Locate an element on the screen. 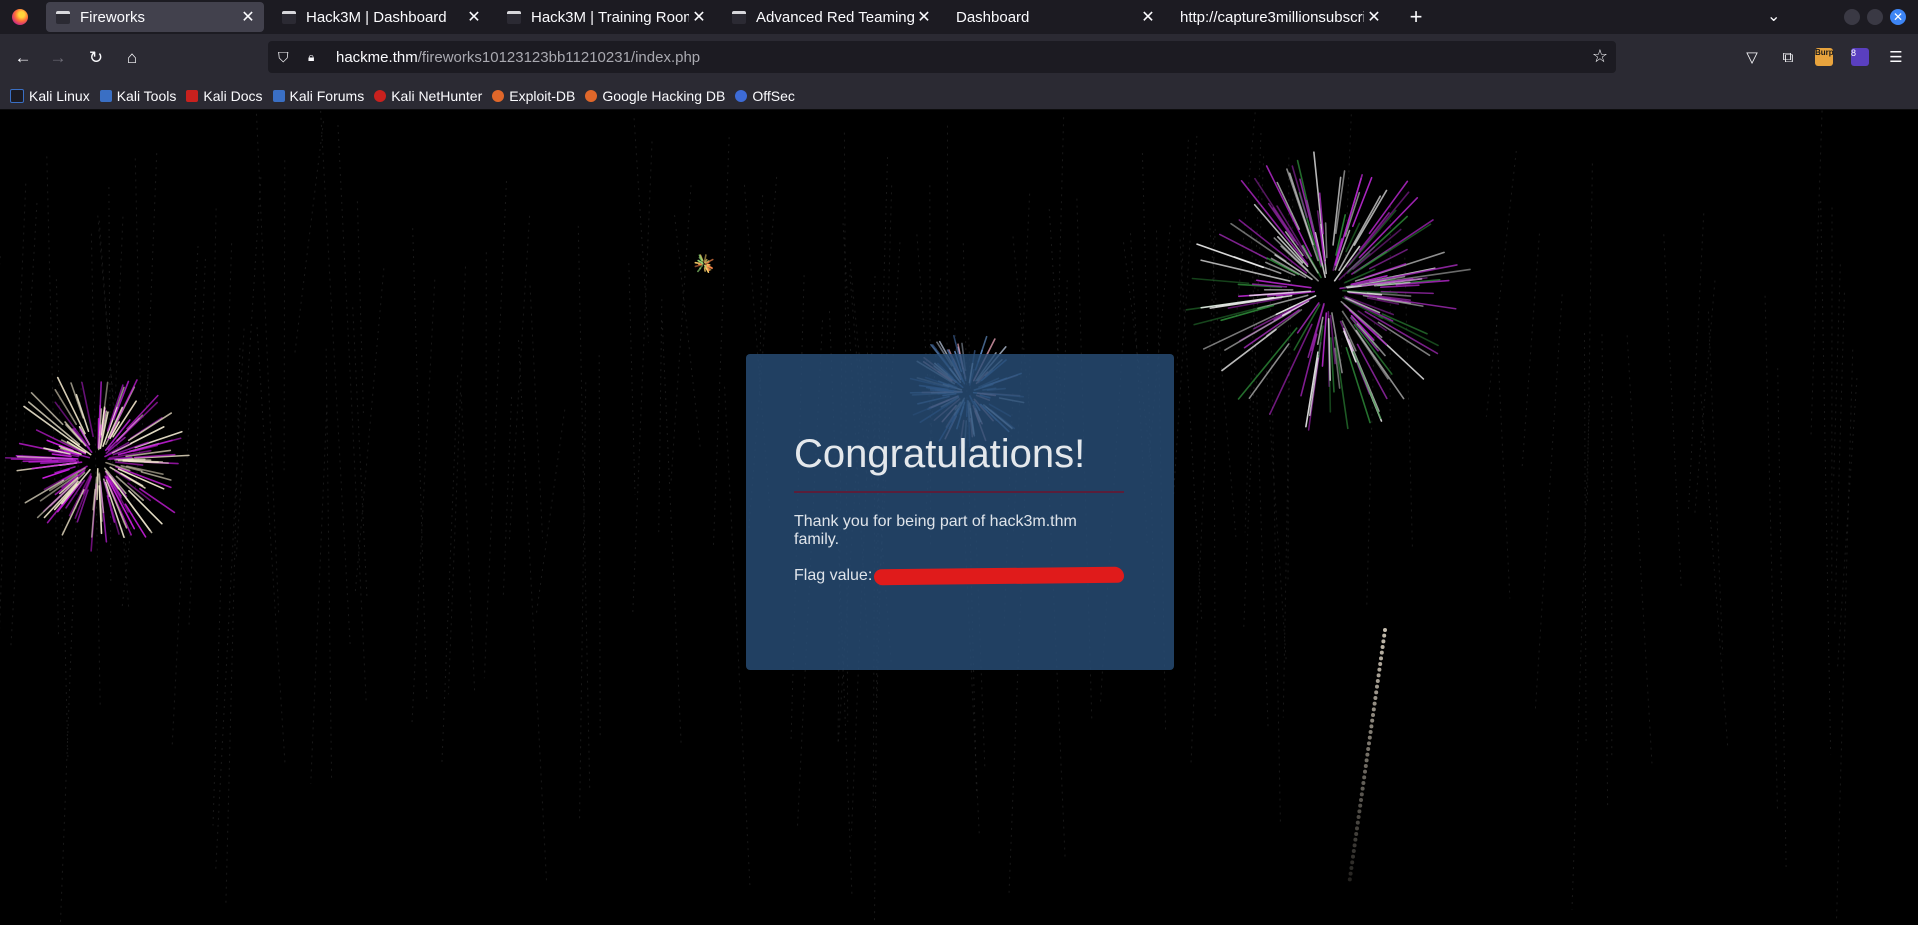 This screenshot has width=1918, height=925. bookmark-exploit-db: Exploit-DB is located at coordinates (533, 96).